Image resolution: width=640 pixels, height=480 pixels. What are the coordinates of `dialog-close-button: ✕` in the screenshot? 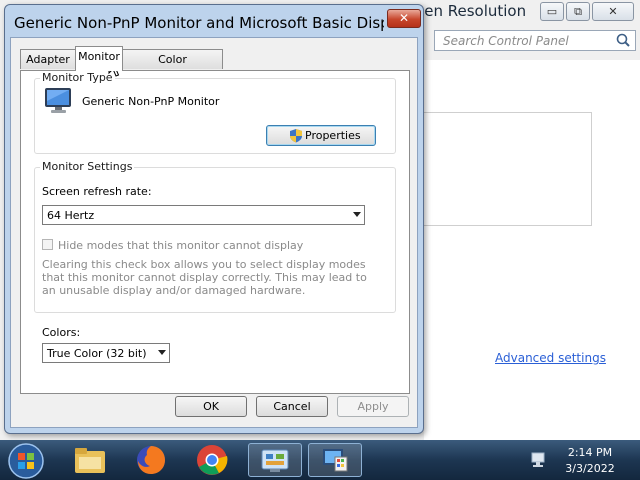 It's located at (404, 18).